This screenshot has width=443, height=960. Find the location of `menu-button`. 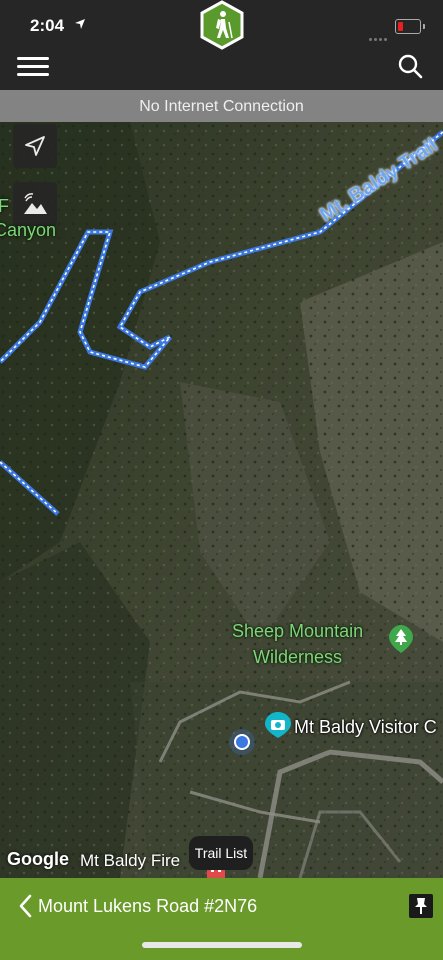

menu-button is located at coordinates (33, 68).